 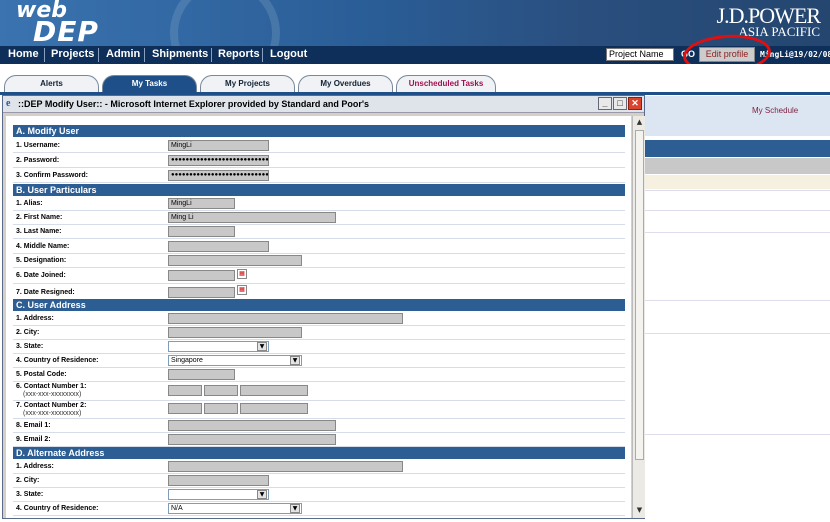 I want to click on alias-label: 1. Alias:, so click(x=29, y=203).